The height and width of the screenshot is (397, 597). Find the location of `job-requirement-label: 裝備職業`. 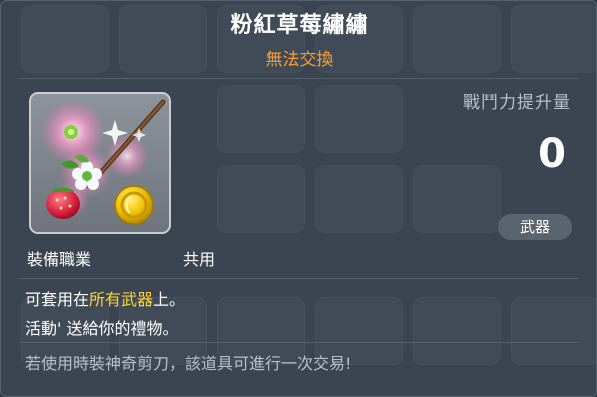

job-requirement-label: 裝備職業 is located at coordinates (59, 259).